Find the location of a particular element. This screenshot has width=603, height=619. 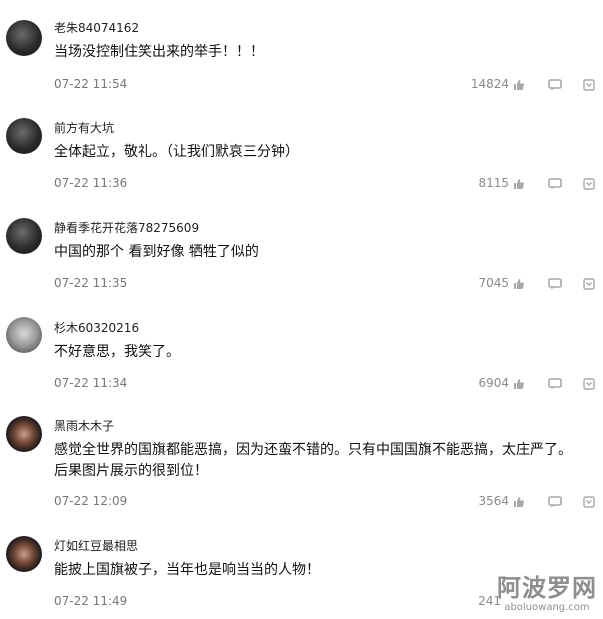

comment-username: 静看季花开花落78275609 is located at coordinates (126, 227).